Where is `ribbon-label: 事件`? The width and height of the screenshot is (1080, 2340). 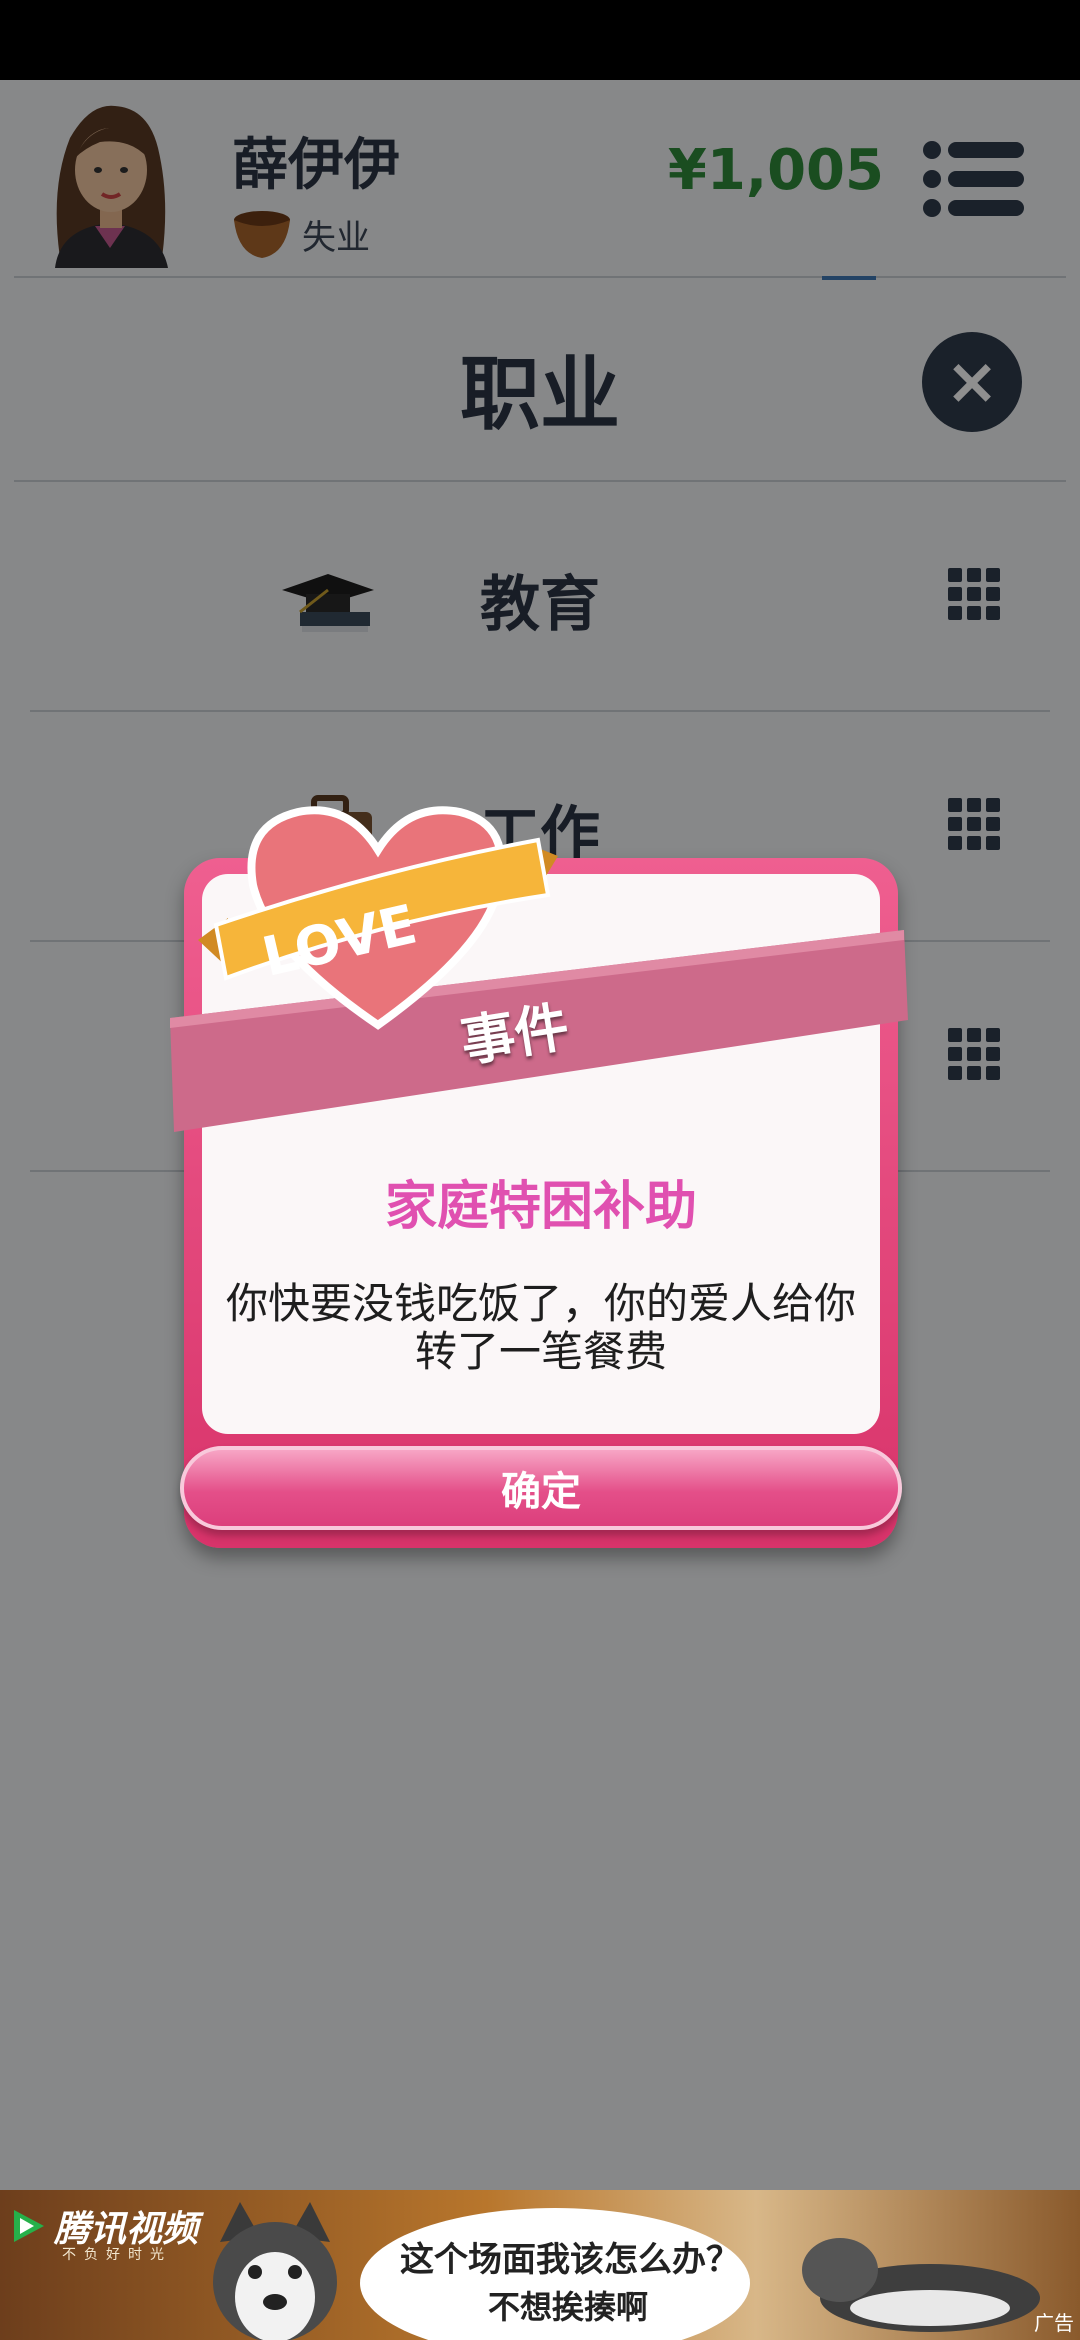 ribbon-label: 事件 is located at coordinates (515, 1034).